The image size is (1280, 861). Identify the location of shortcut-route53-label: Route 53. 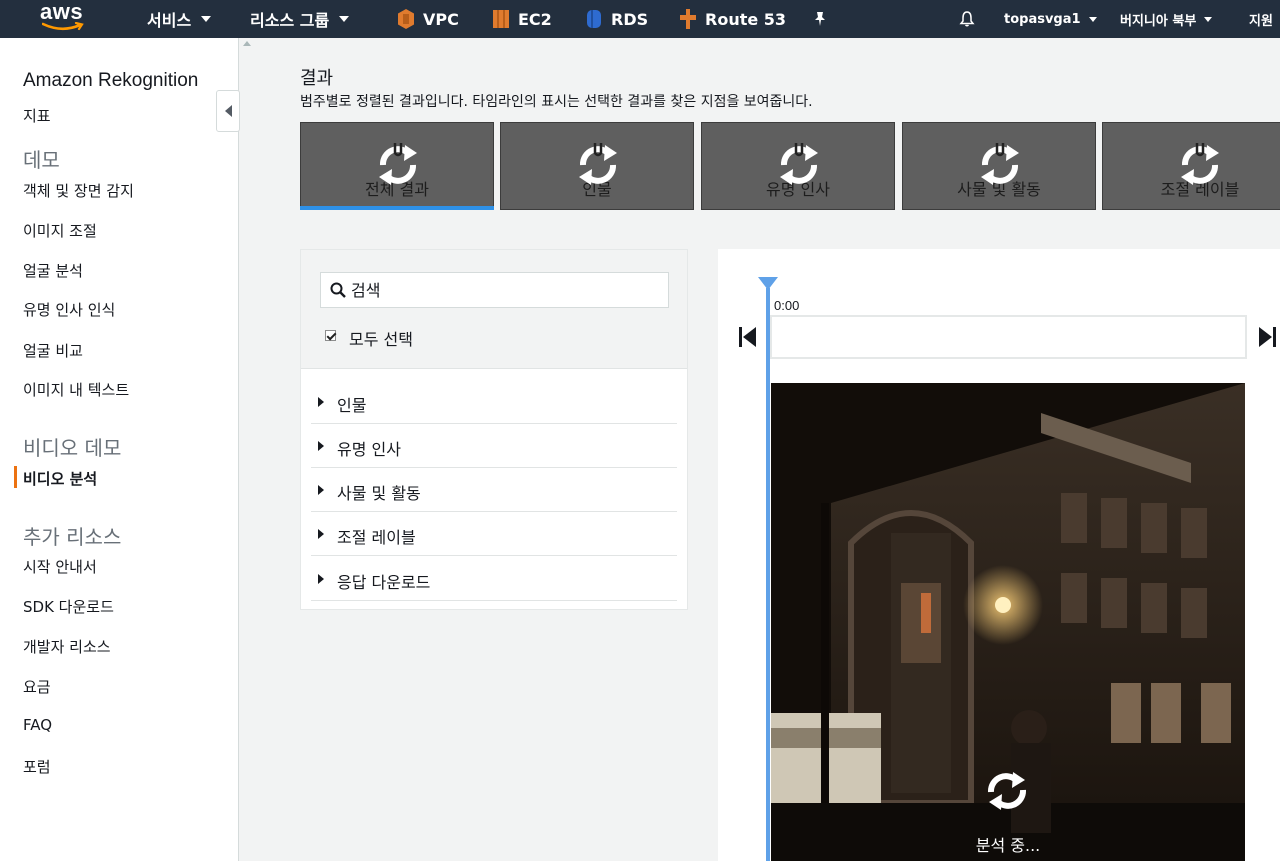
(746, 19).